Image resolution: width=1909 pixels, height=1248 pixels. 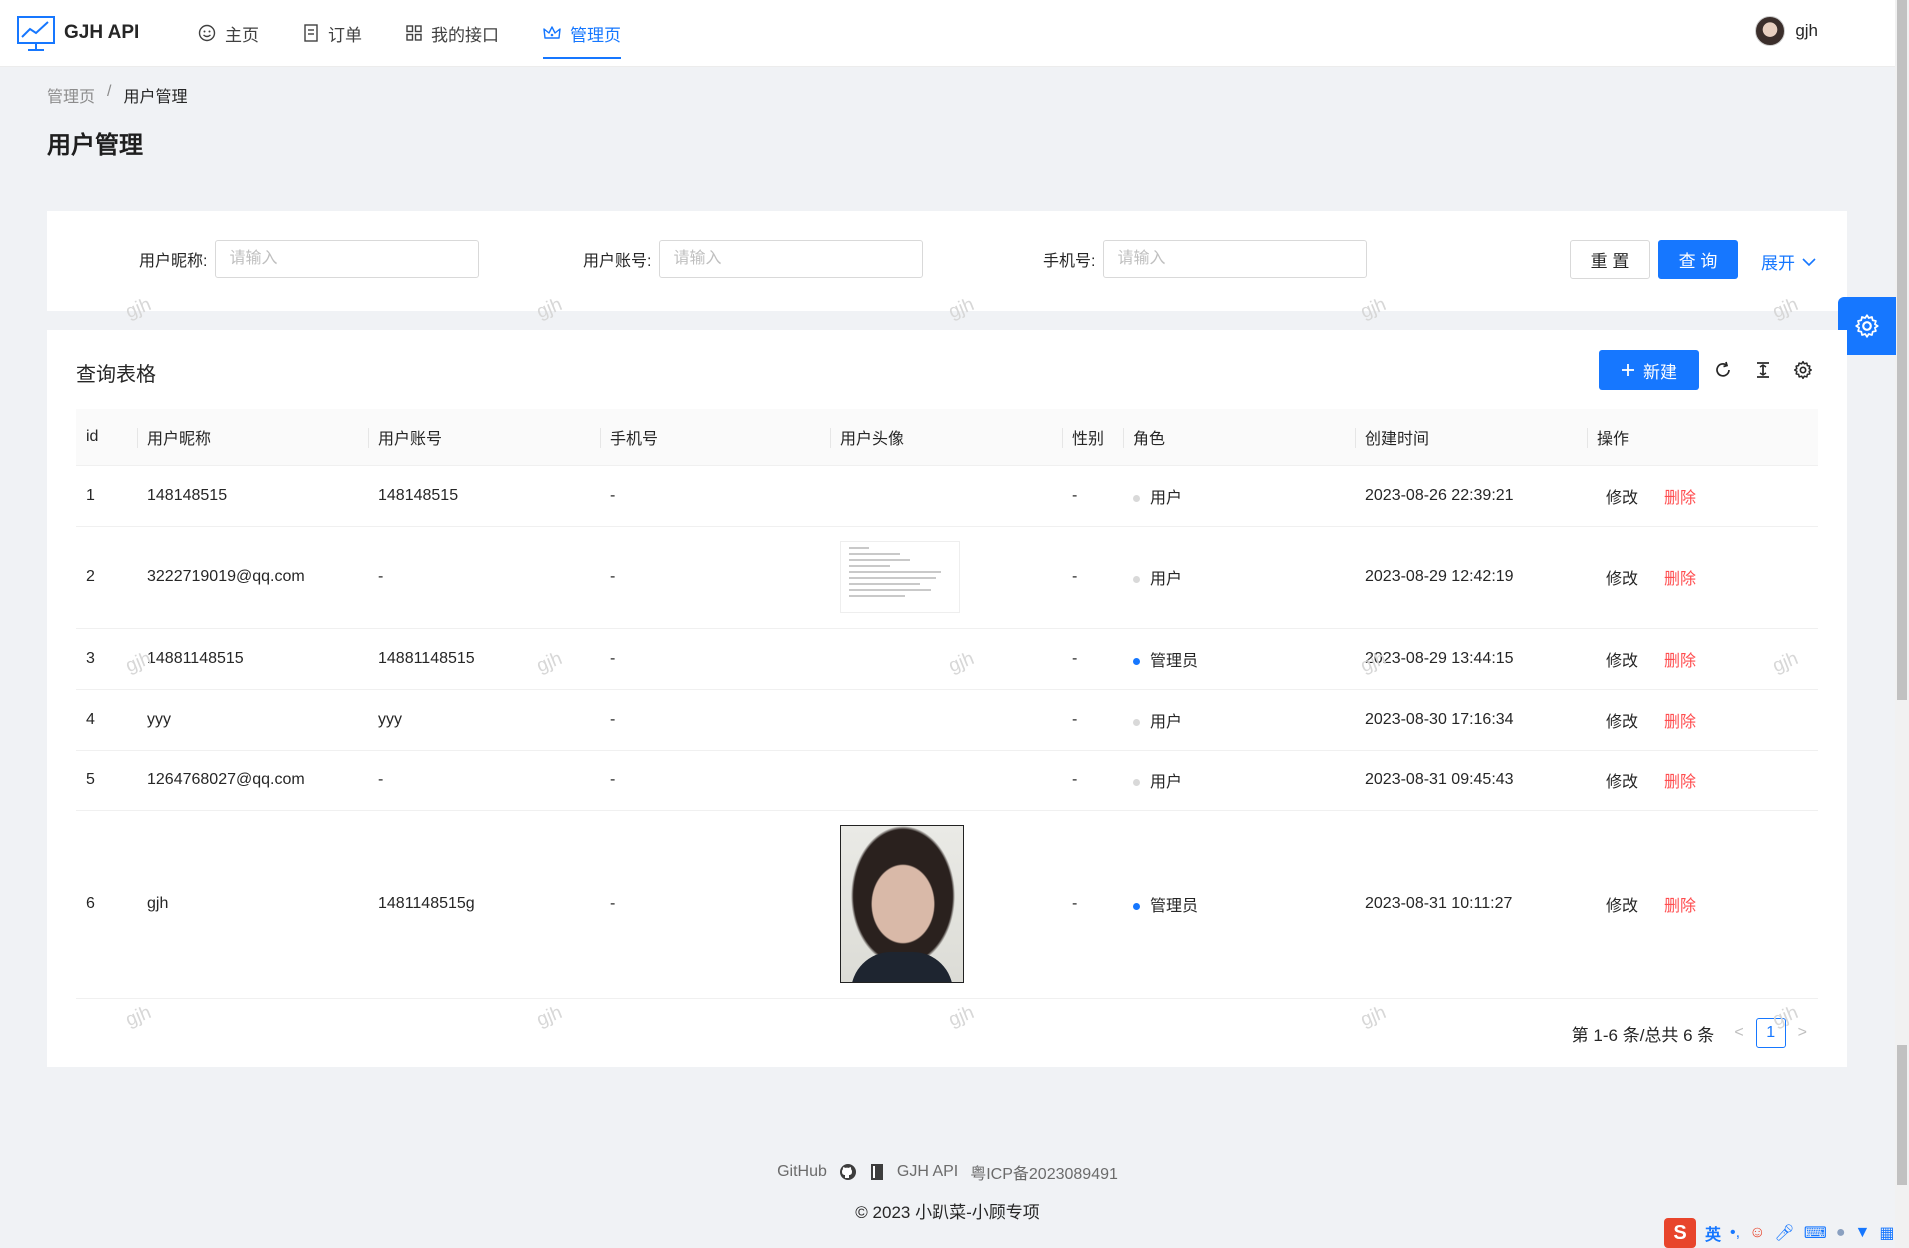 I want to click on cell-id: 4, so click(x=106, y=720).